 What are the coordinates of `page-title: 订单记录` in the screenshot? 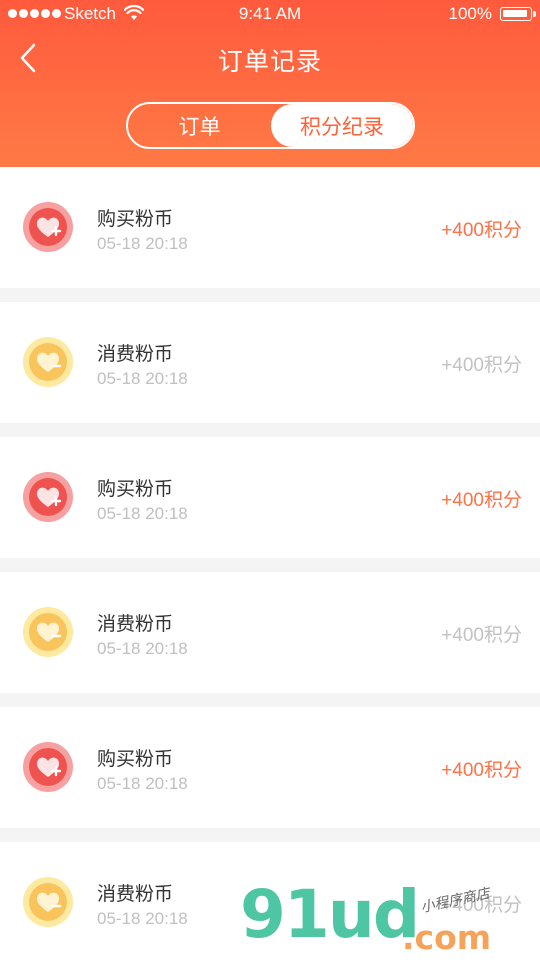 It's located at (269, 62).